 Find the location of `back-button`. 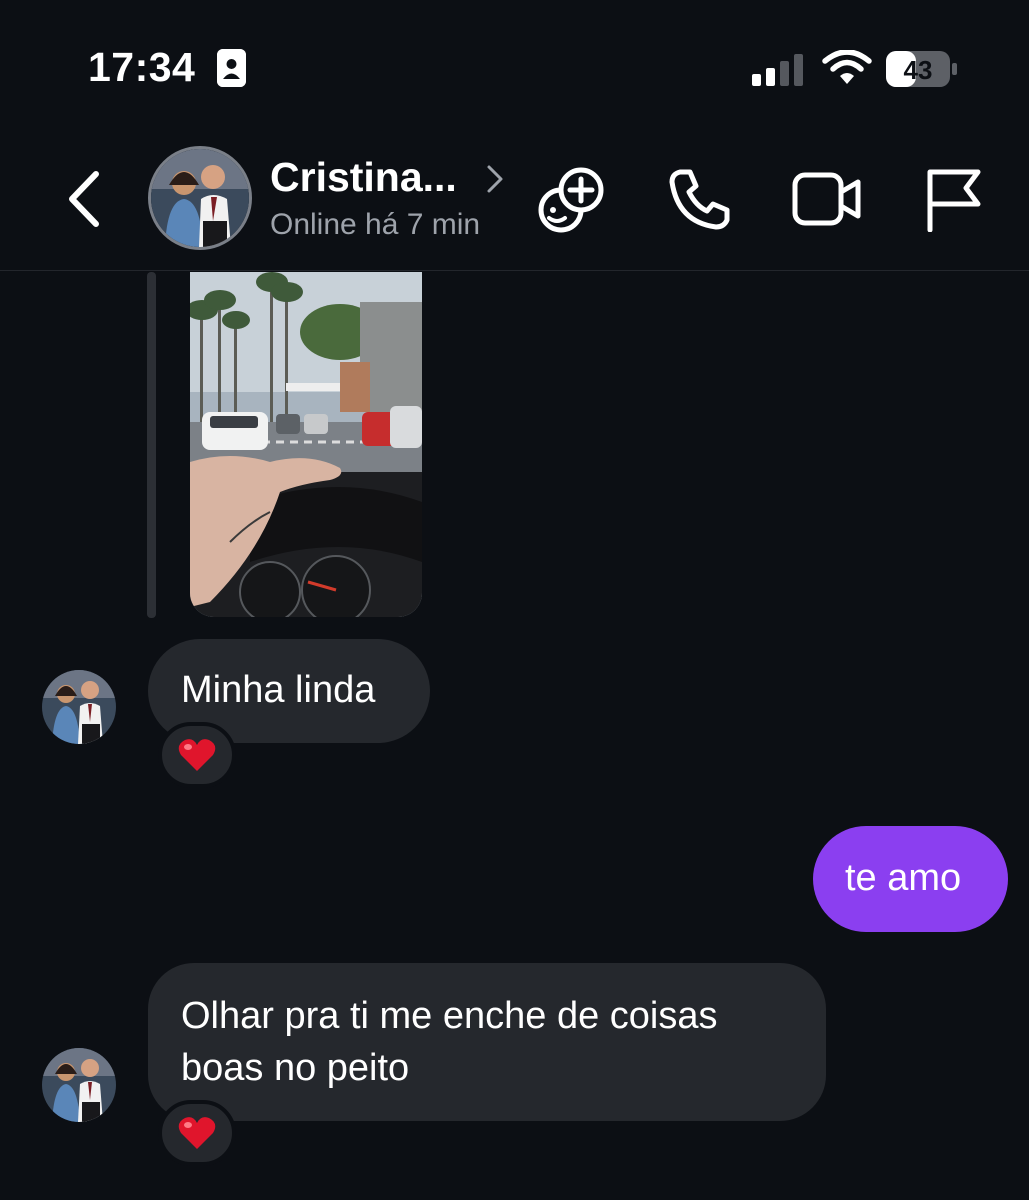

back-button is located at coordinates (84, 199).